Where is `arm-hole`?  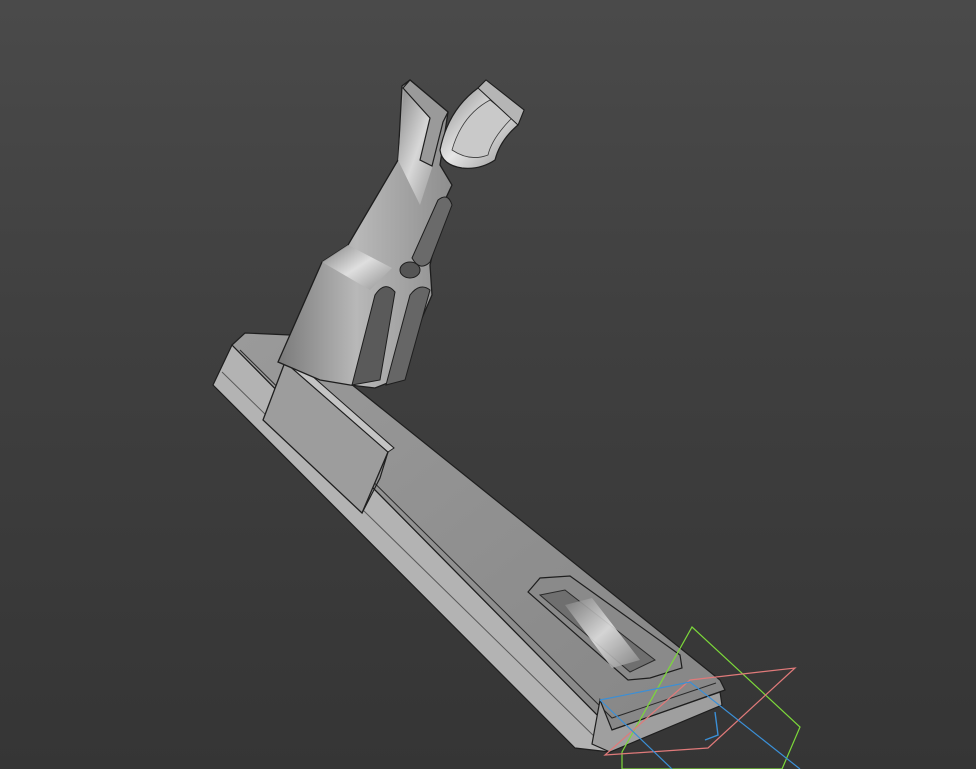 arm-hole is located at coordinates (410, 270).